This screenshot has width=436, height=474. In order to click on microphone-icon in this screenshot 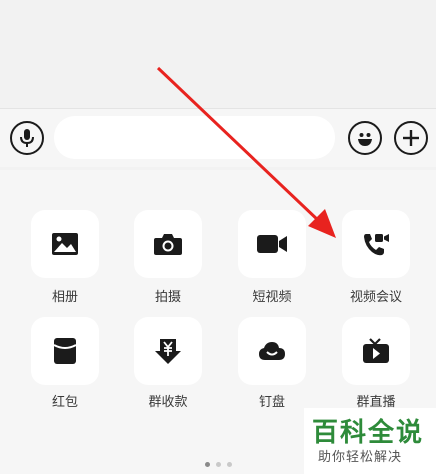, I will do `click(27, 138)`.